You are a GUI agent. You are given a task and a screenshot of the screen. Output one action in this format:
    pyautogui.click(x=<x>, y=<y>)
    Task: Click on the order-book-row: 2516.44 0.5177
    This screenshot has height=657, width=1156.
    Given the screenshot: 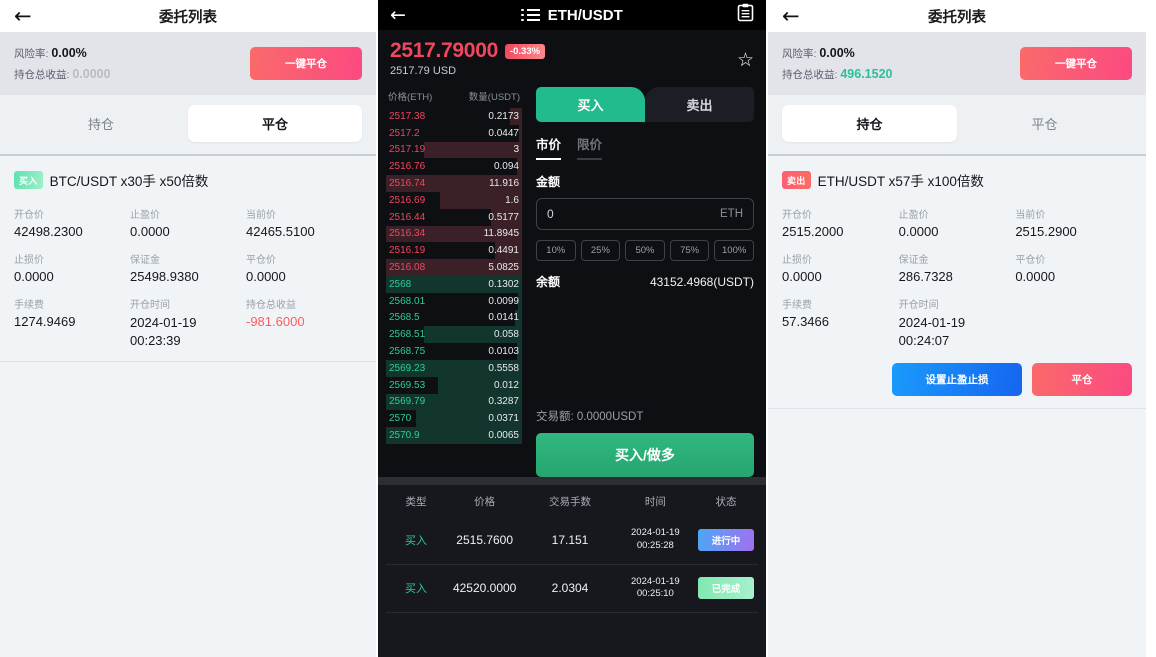 What is the action you would take?
    pyautogui.click(x=454, y=217)
    